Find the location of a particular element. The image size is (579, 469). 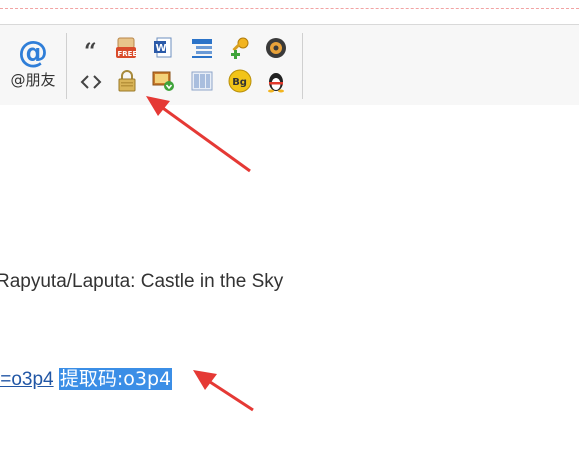

svg-text: Bg is located at coordinates (239, 82).